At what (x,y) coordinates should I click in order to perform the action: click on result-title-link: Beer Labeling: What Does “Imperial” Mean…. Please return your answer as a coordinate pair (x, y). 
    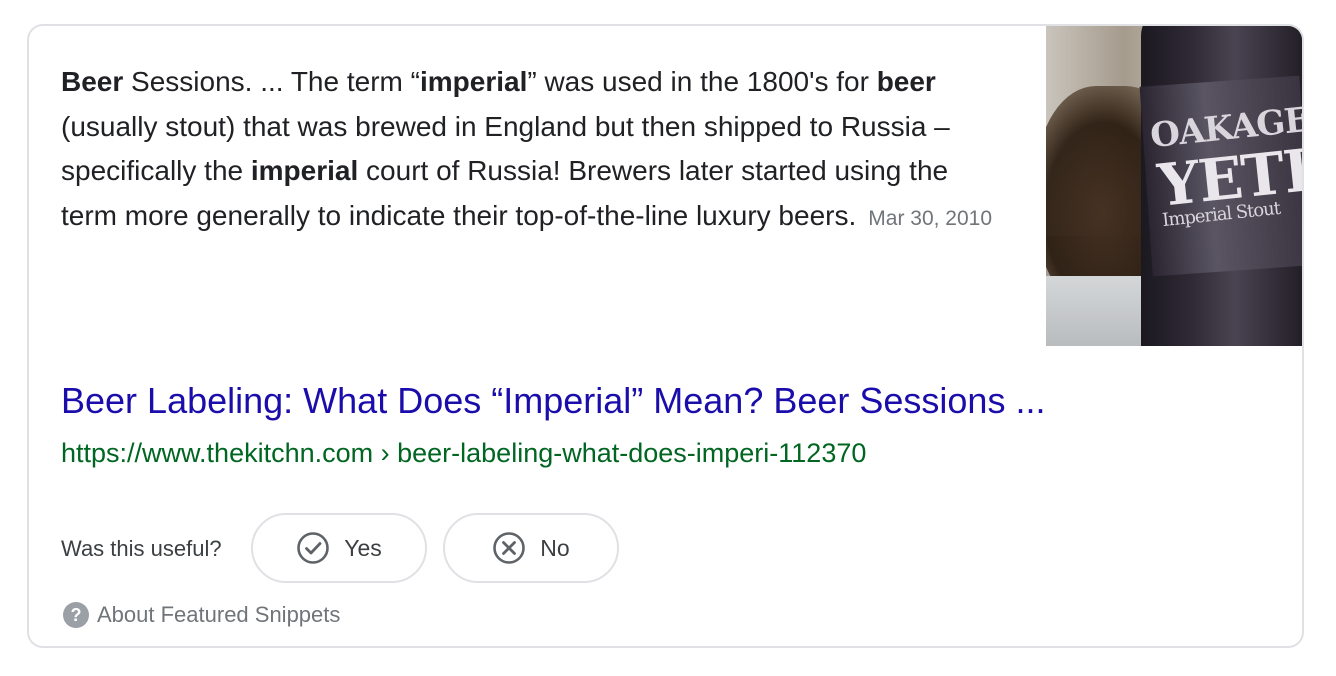
    Looking at the image, I should click on (553, 401).